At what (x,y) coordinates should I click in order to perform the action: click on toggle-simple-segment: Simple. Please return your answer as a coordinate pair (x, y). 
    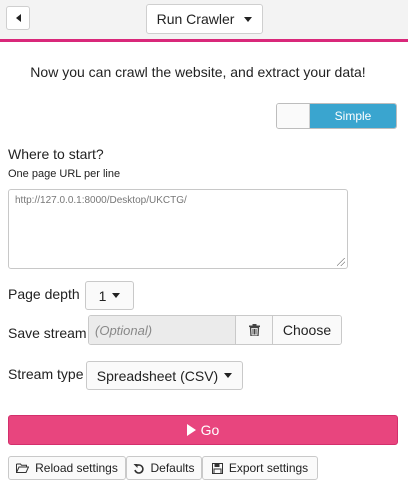
    Looking at the image, I should click on (353, 116).